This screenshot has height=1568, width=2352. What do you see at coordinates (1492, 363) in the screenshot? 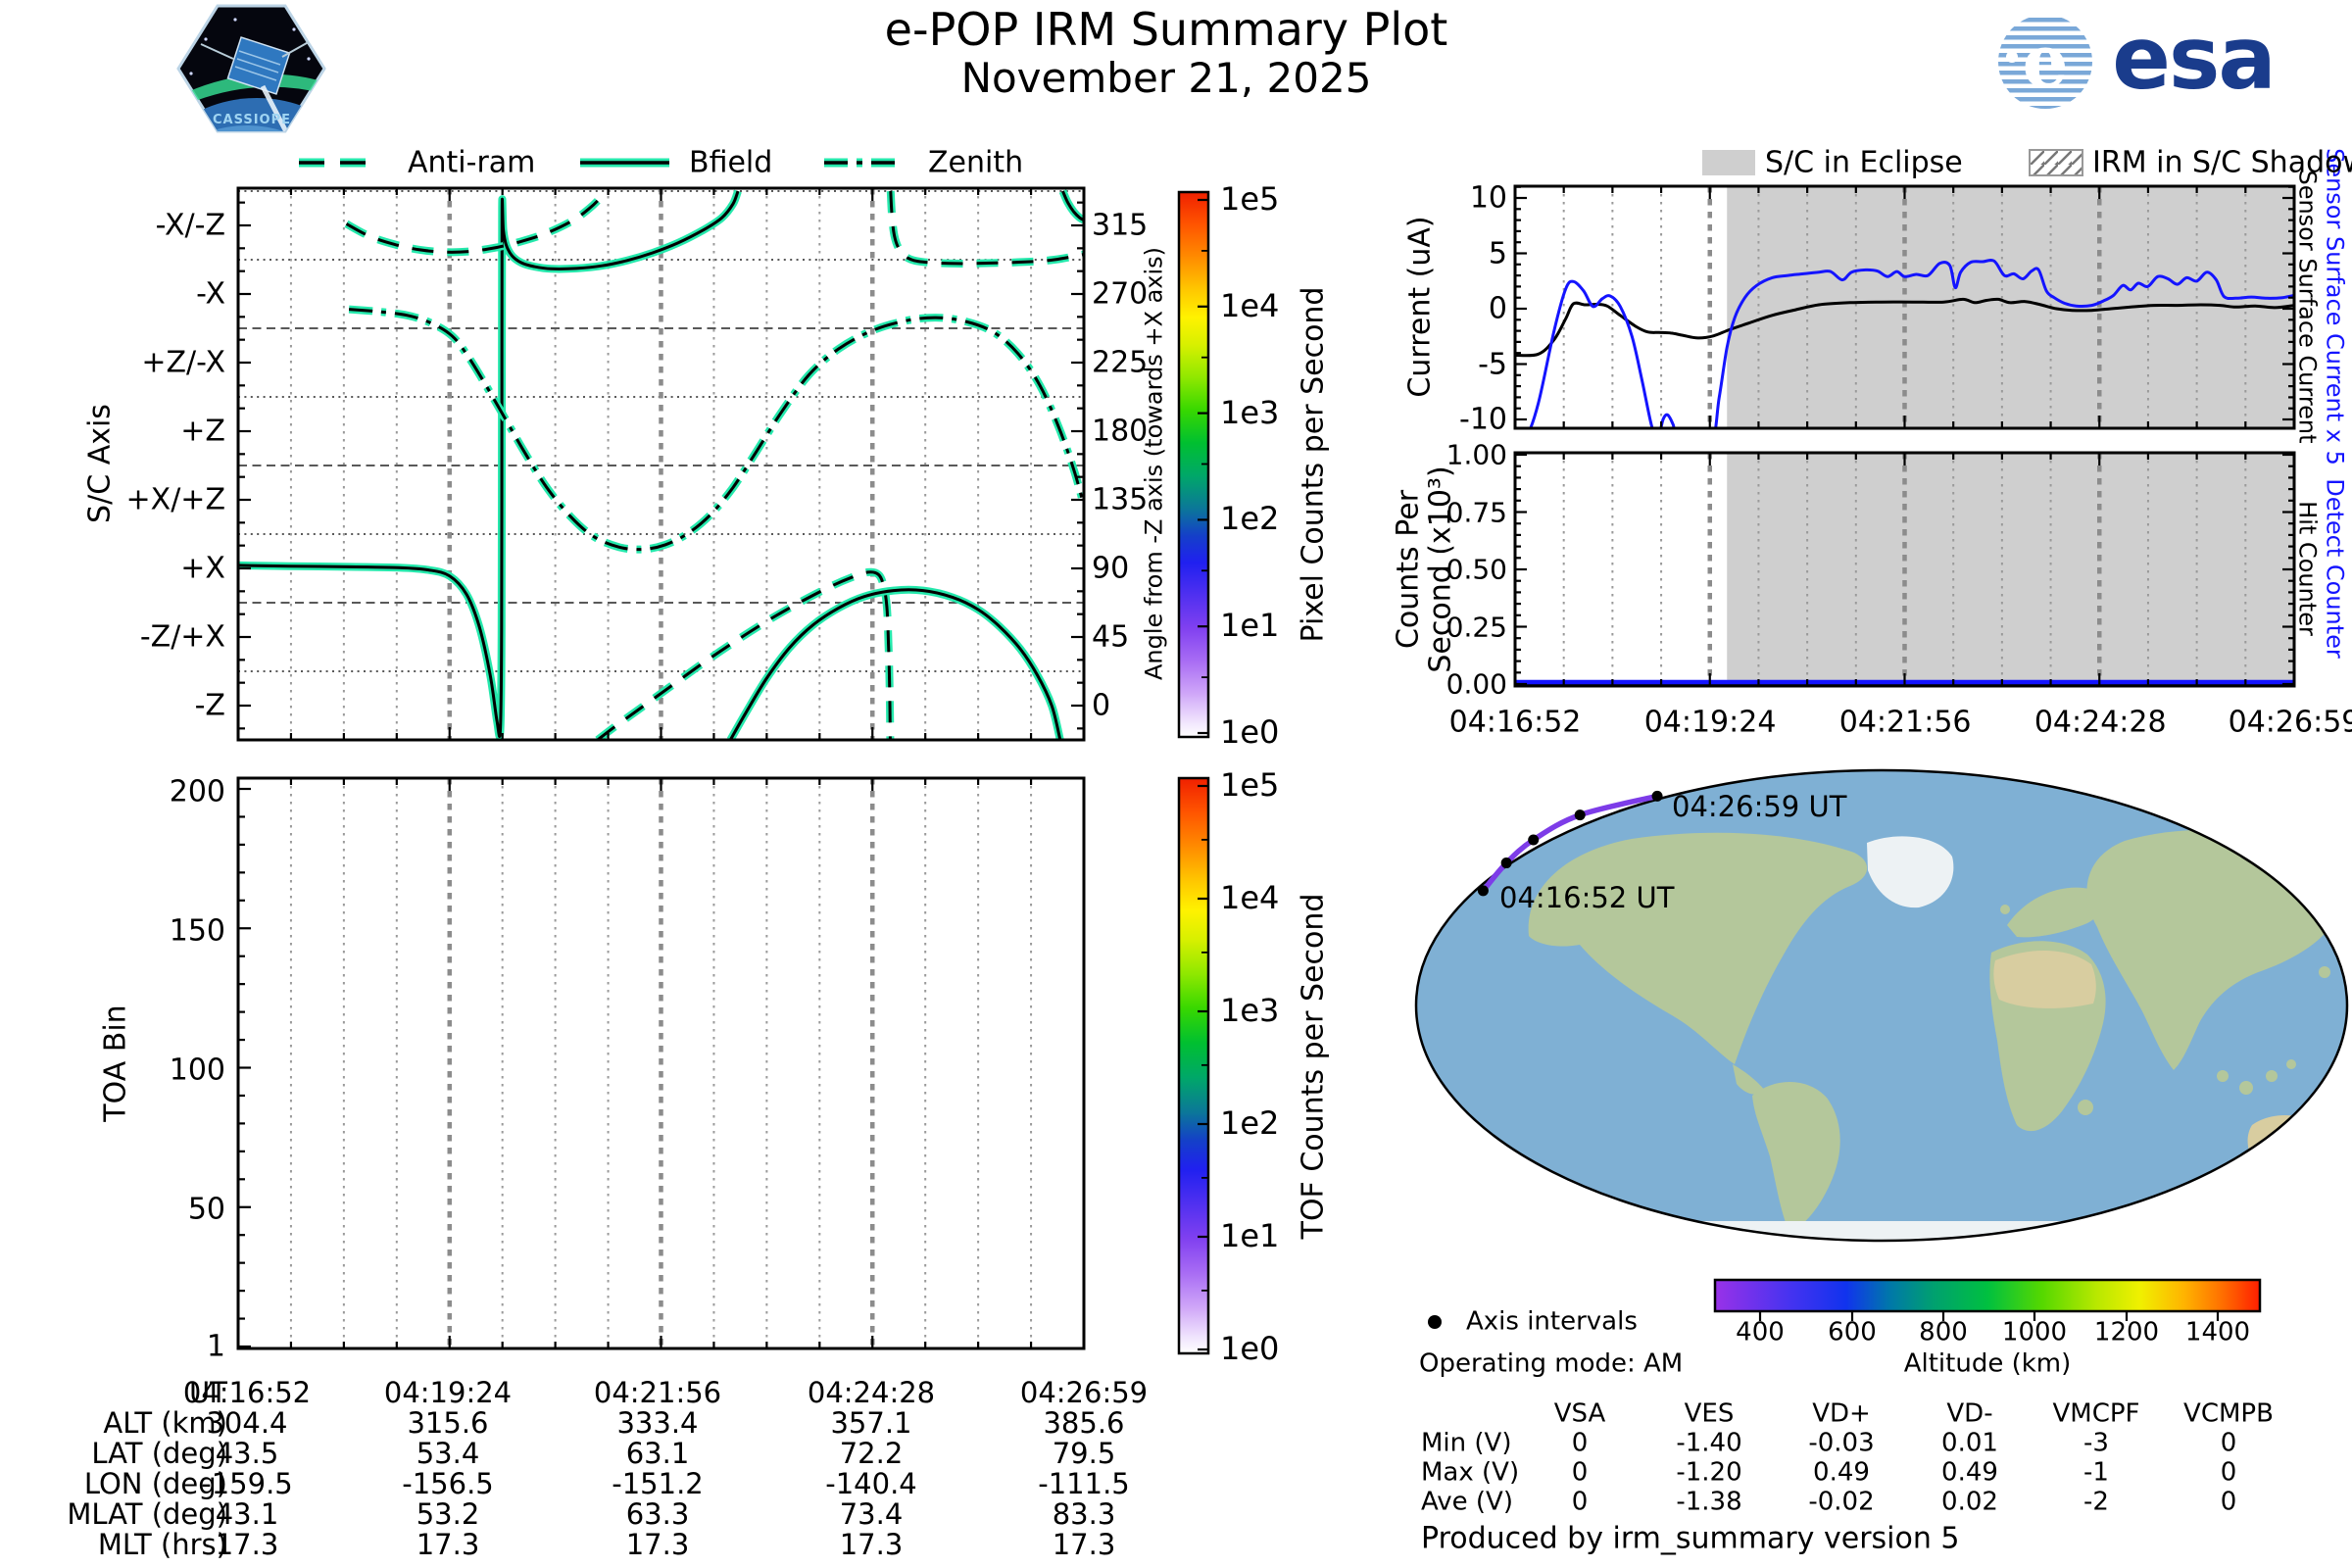
I see `current-ytick-label: -5` at bounding box center [1492, 363].